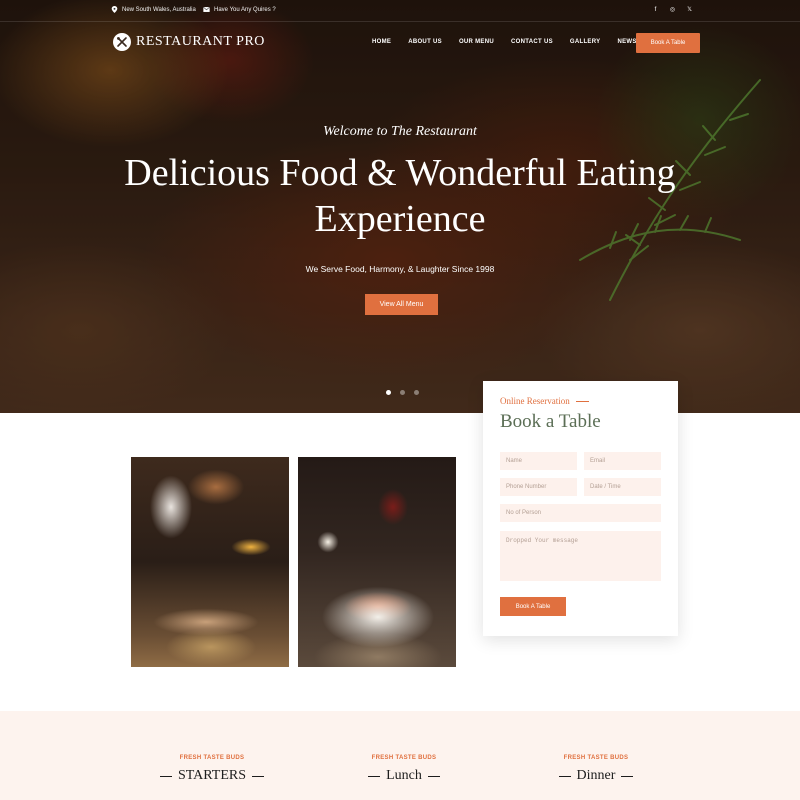  Describe the element at coordinates (655, 9) in the screenshot. I see `facebook-icon: f` at that location.